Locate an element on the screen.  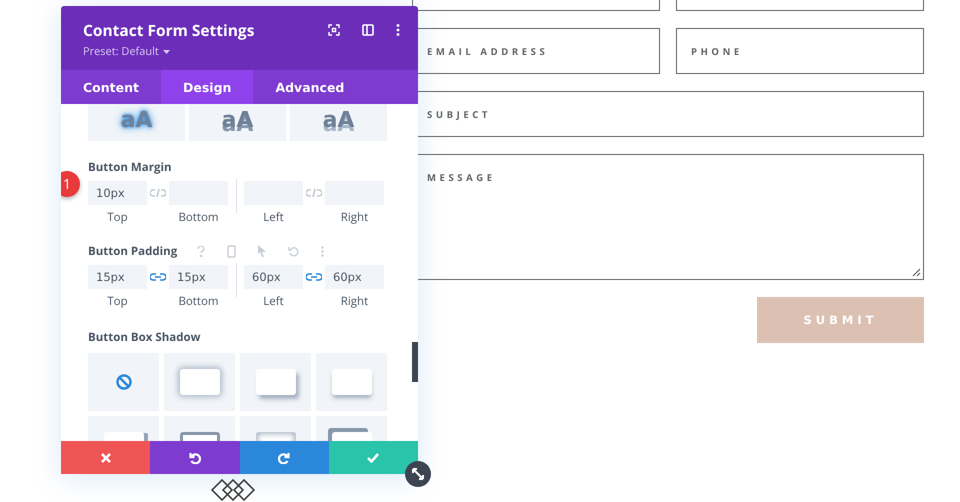
undo-button is located at coordinates (195, 457).